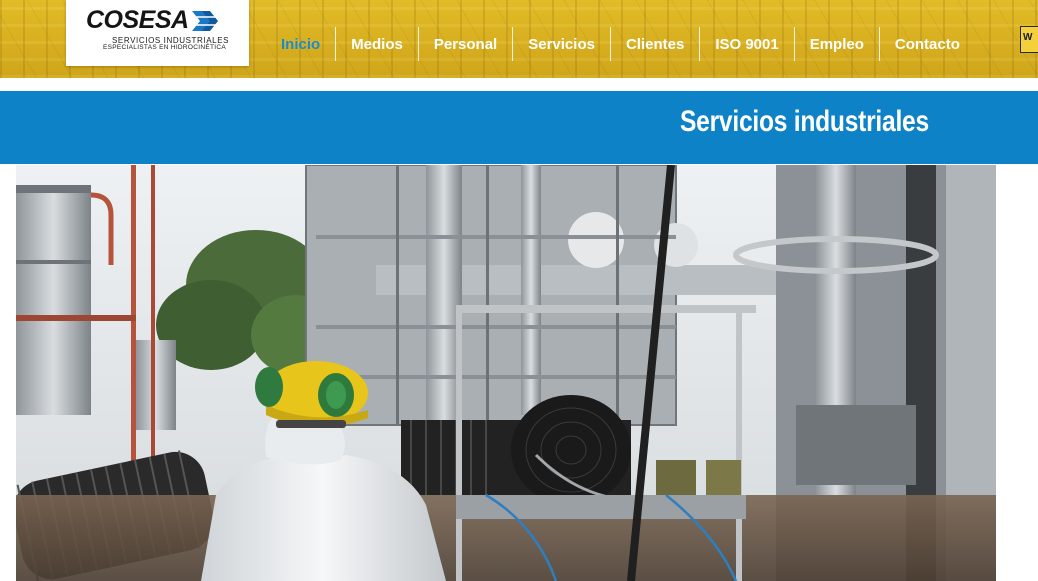 Image resolution: width=1038 pixels, height=581 pixels. What do you see at coordinates (836, 44) in the screenshot?
I see `nav-item-empleo: Empleo` at bounding box center [836, 44].